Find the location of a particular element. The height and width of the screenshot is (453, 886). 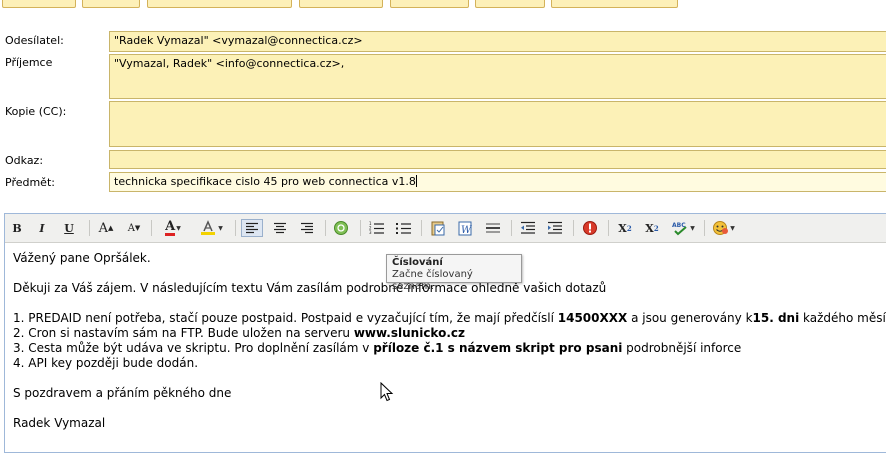

text-caret is located at coordinates (416, 181).